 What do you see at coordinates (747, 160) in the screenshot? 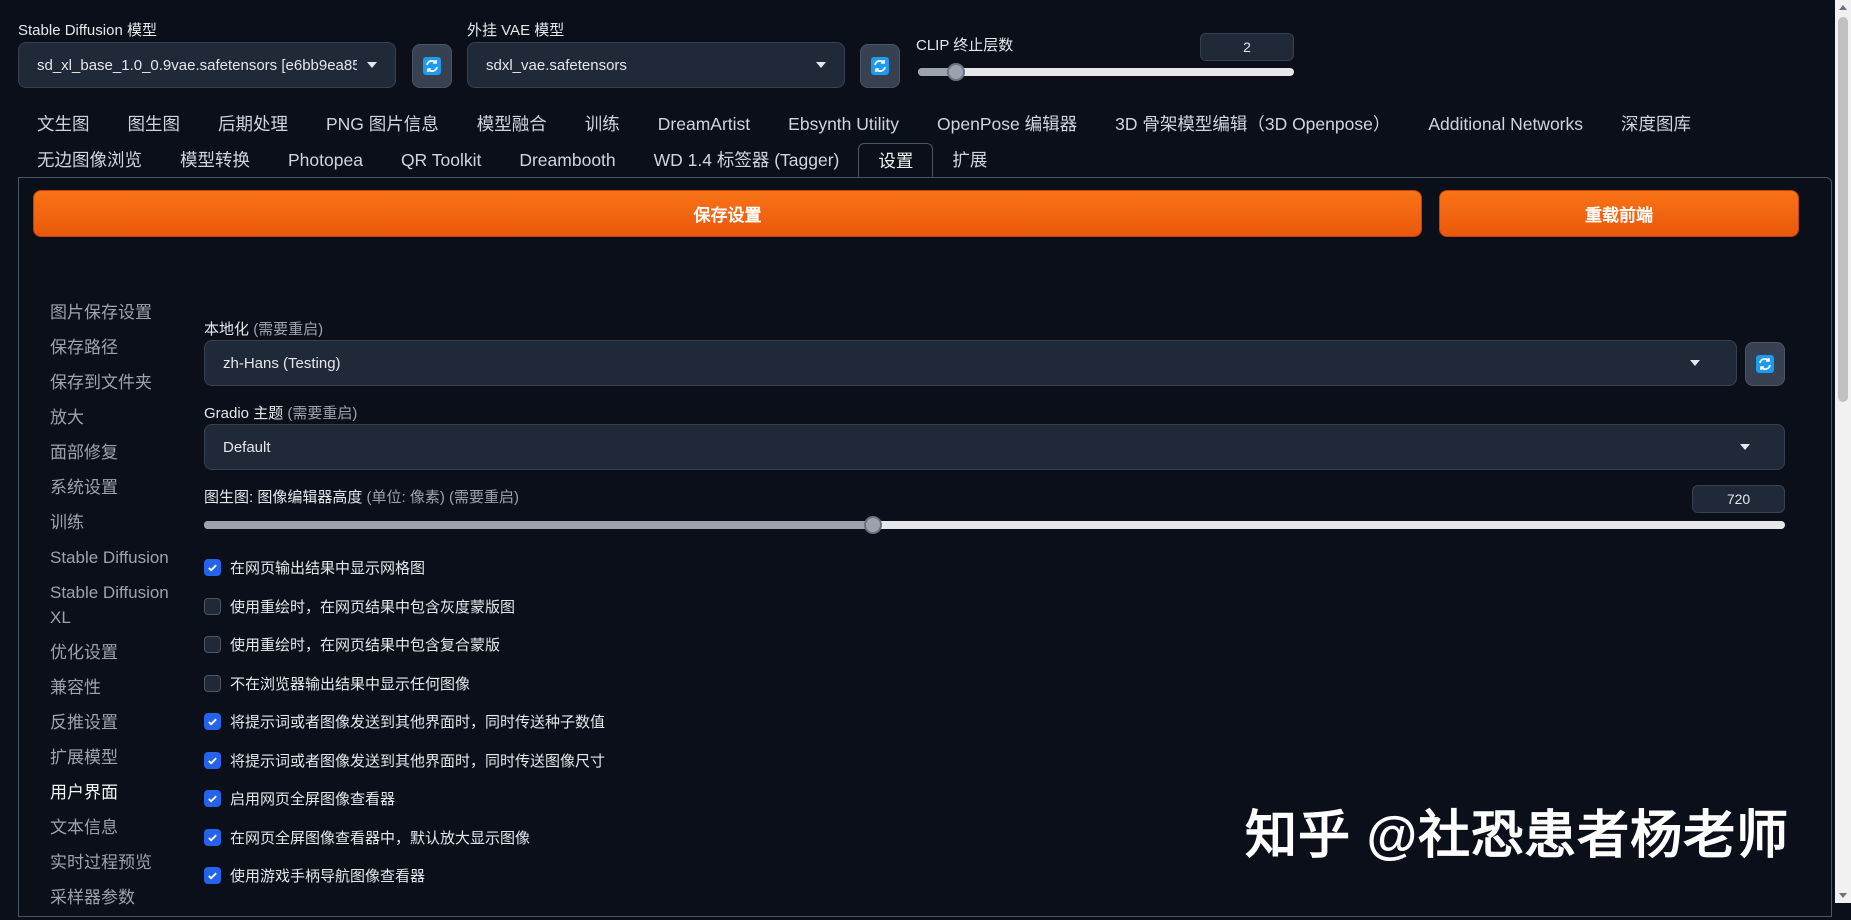
I see `tab-tabs_row2-5: WD 1.4 标签器 (Tagger)` at bounding box center [747, 160].